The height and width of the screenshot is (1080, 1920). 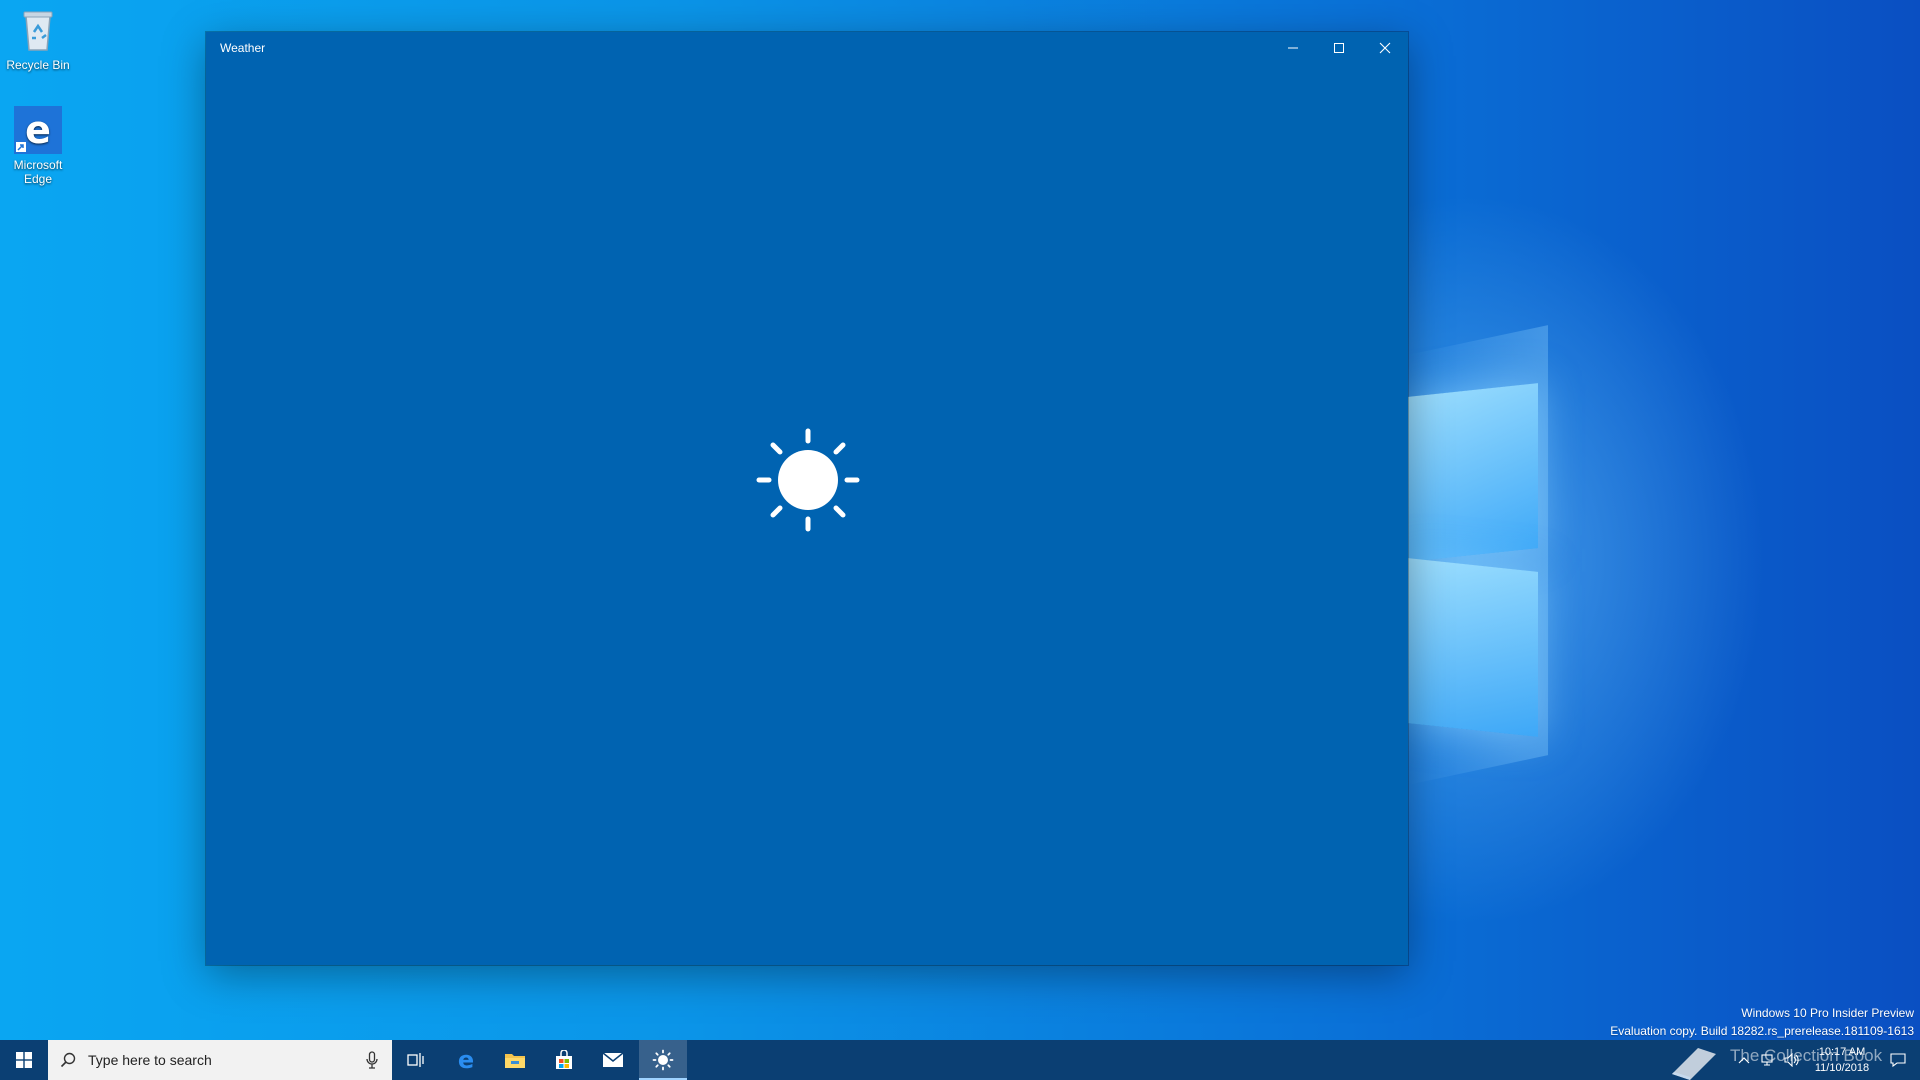 I want to click on taskbar-weather-button, so click(x=663, y=1060).